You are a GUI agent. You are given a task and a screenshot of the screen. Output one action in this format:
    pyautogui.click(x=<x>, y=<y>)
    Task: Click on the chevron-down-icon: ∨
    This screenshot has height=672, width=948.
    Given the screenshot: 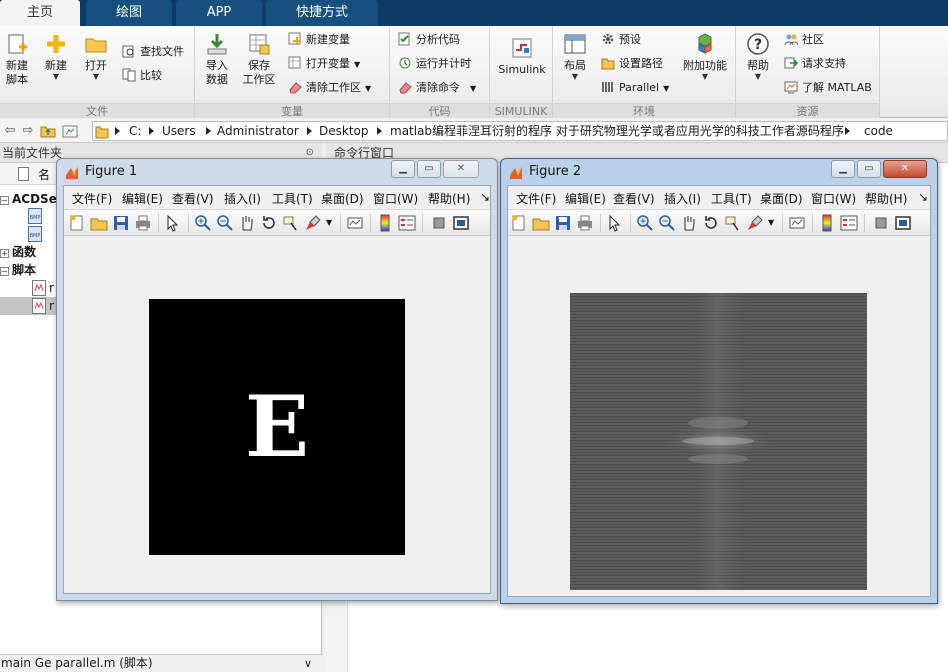 What is the action you would take?
    pyautogui.click(x=308, y=663)
    